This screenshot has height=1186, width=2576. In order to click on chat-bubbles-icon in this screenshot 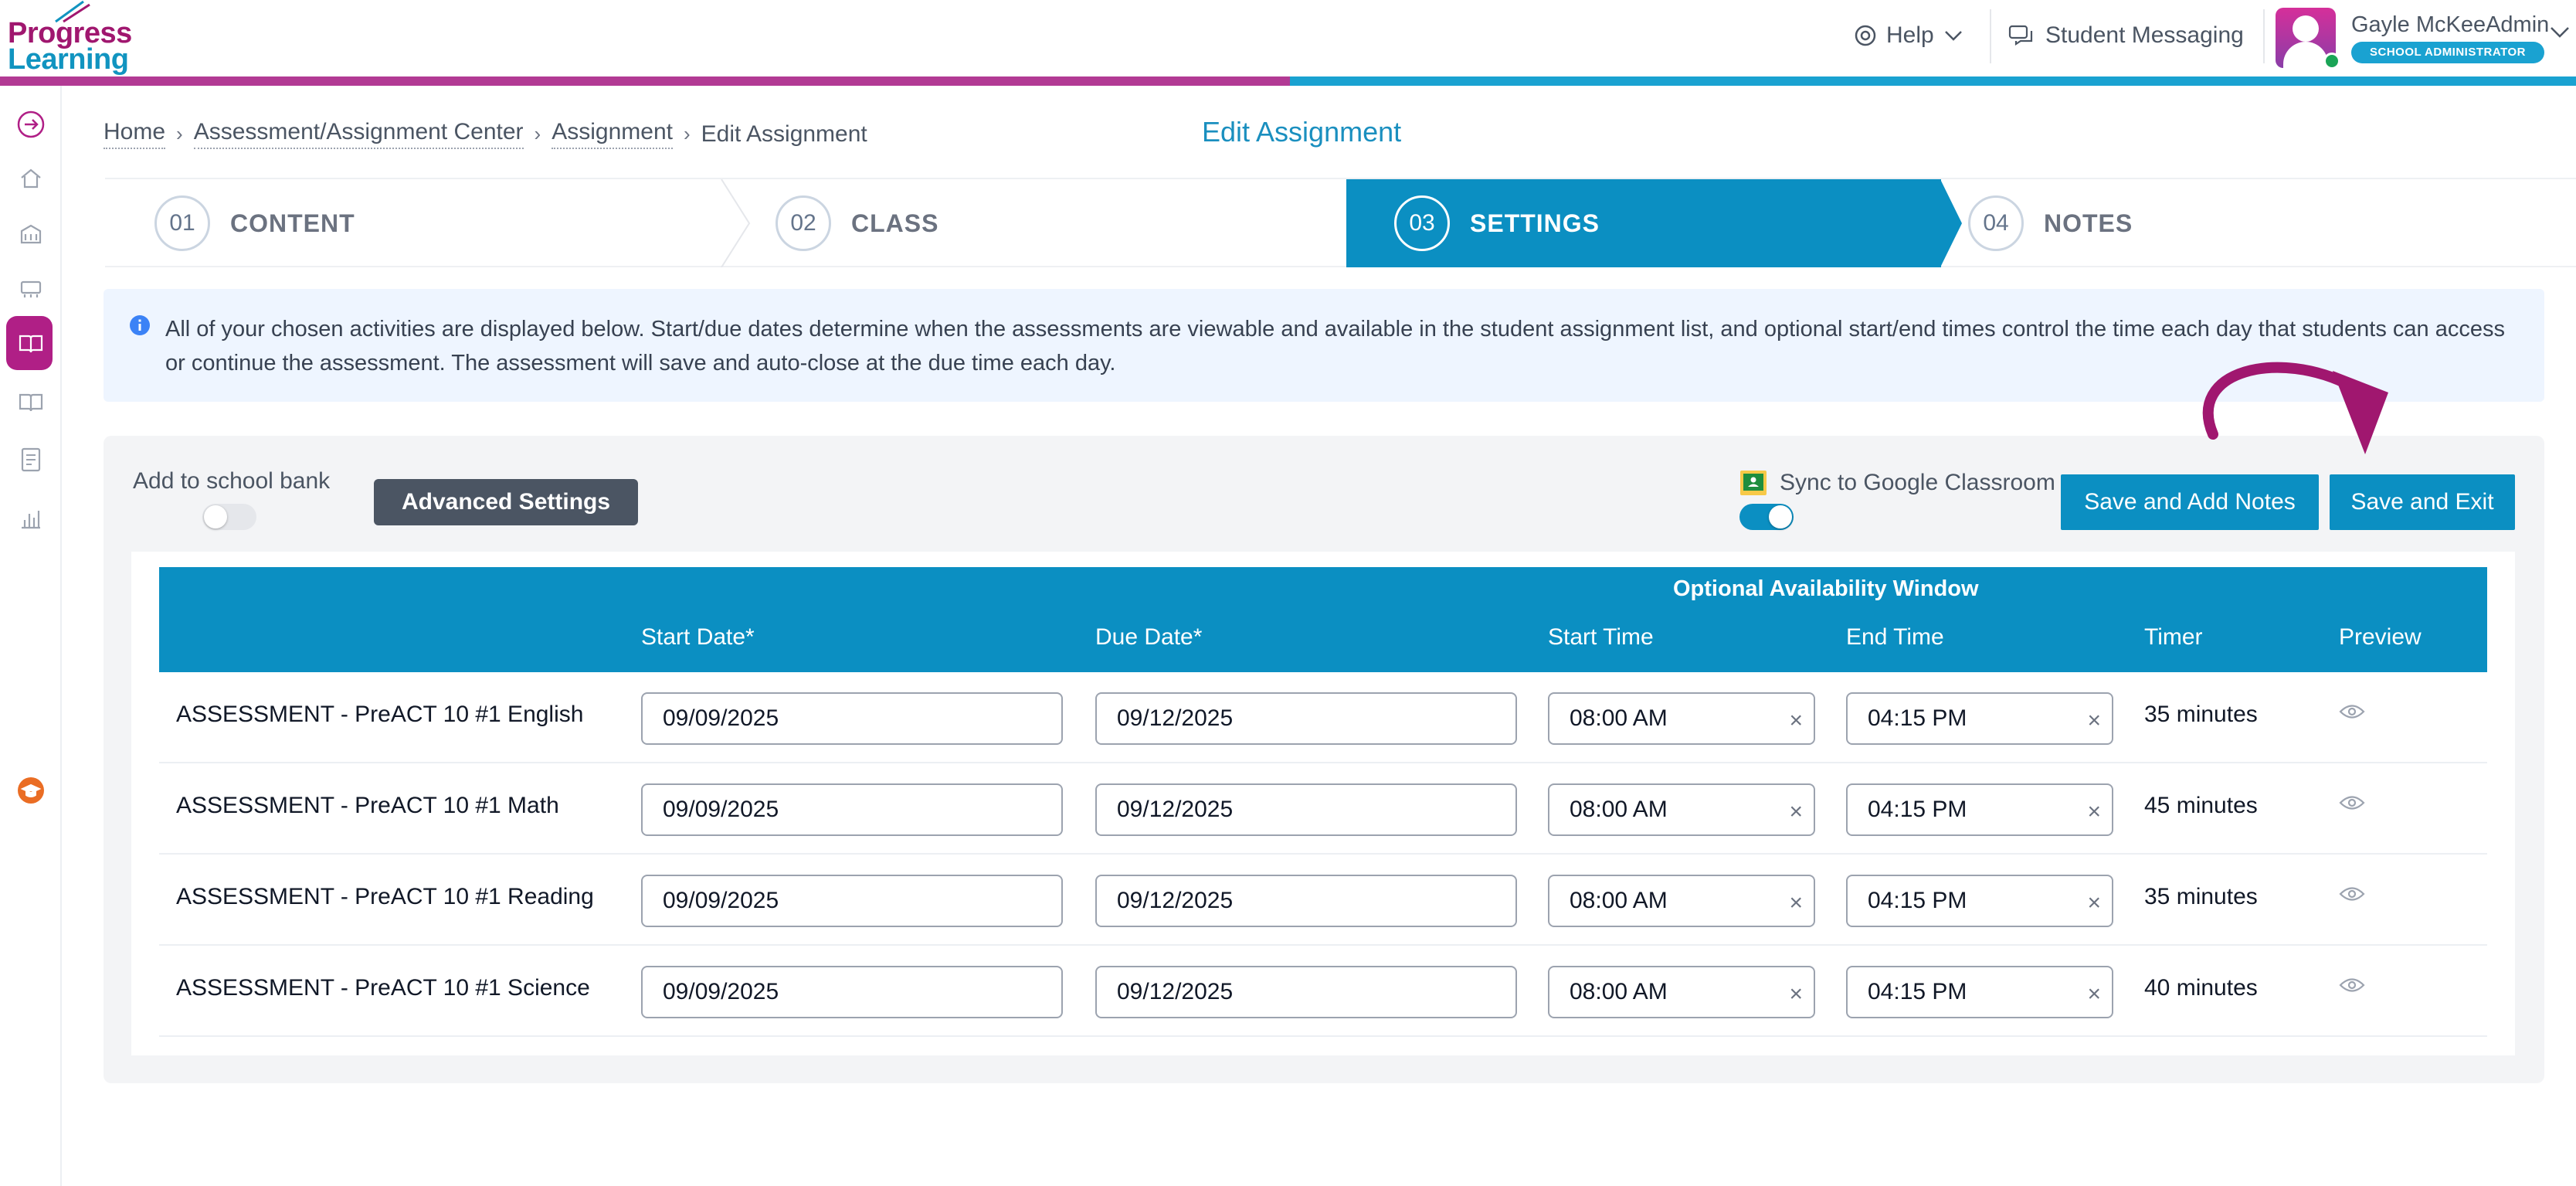, I will do `click(2021, 36)`.